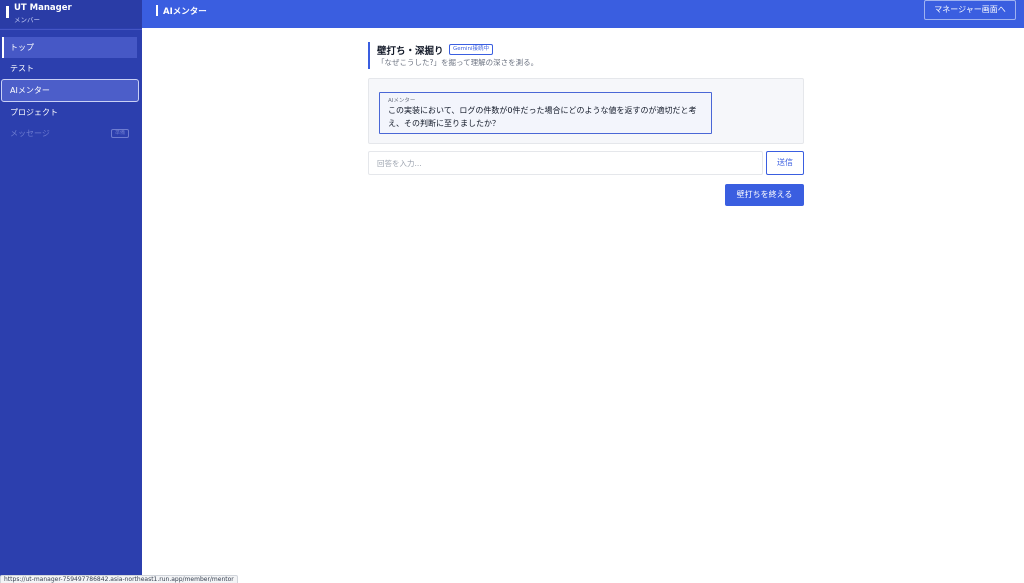  Describe the element at coordinates (30, 90) in the screenshot. I see `sidebar-item-label: AIメンター` at that location.